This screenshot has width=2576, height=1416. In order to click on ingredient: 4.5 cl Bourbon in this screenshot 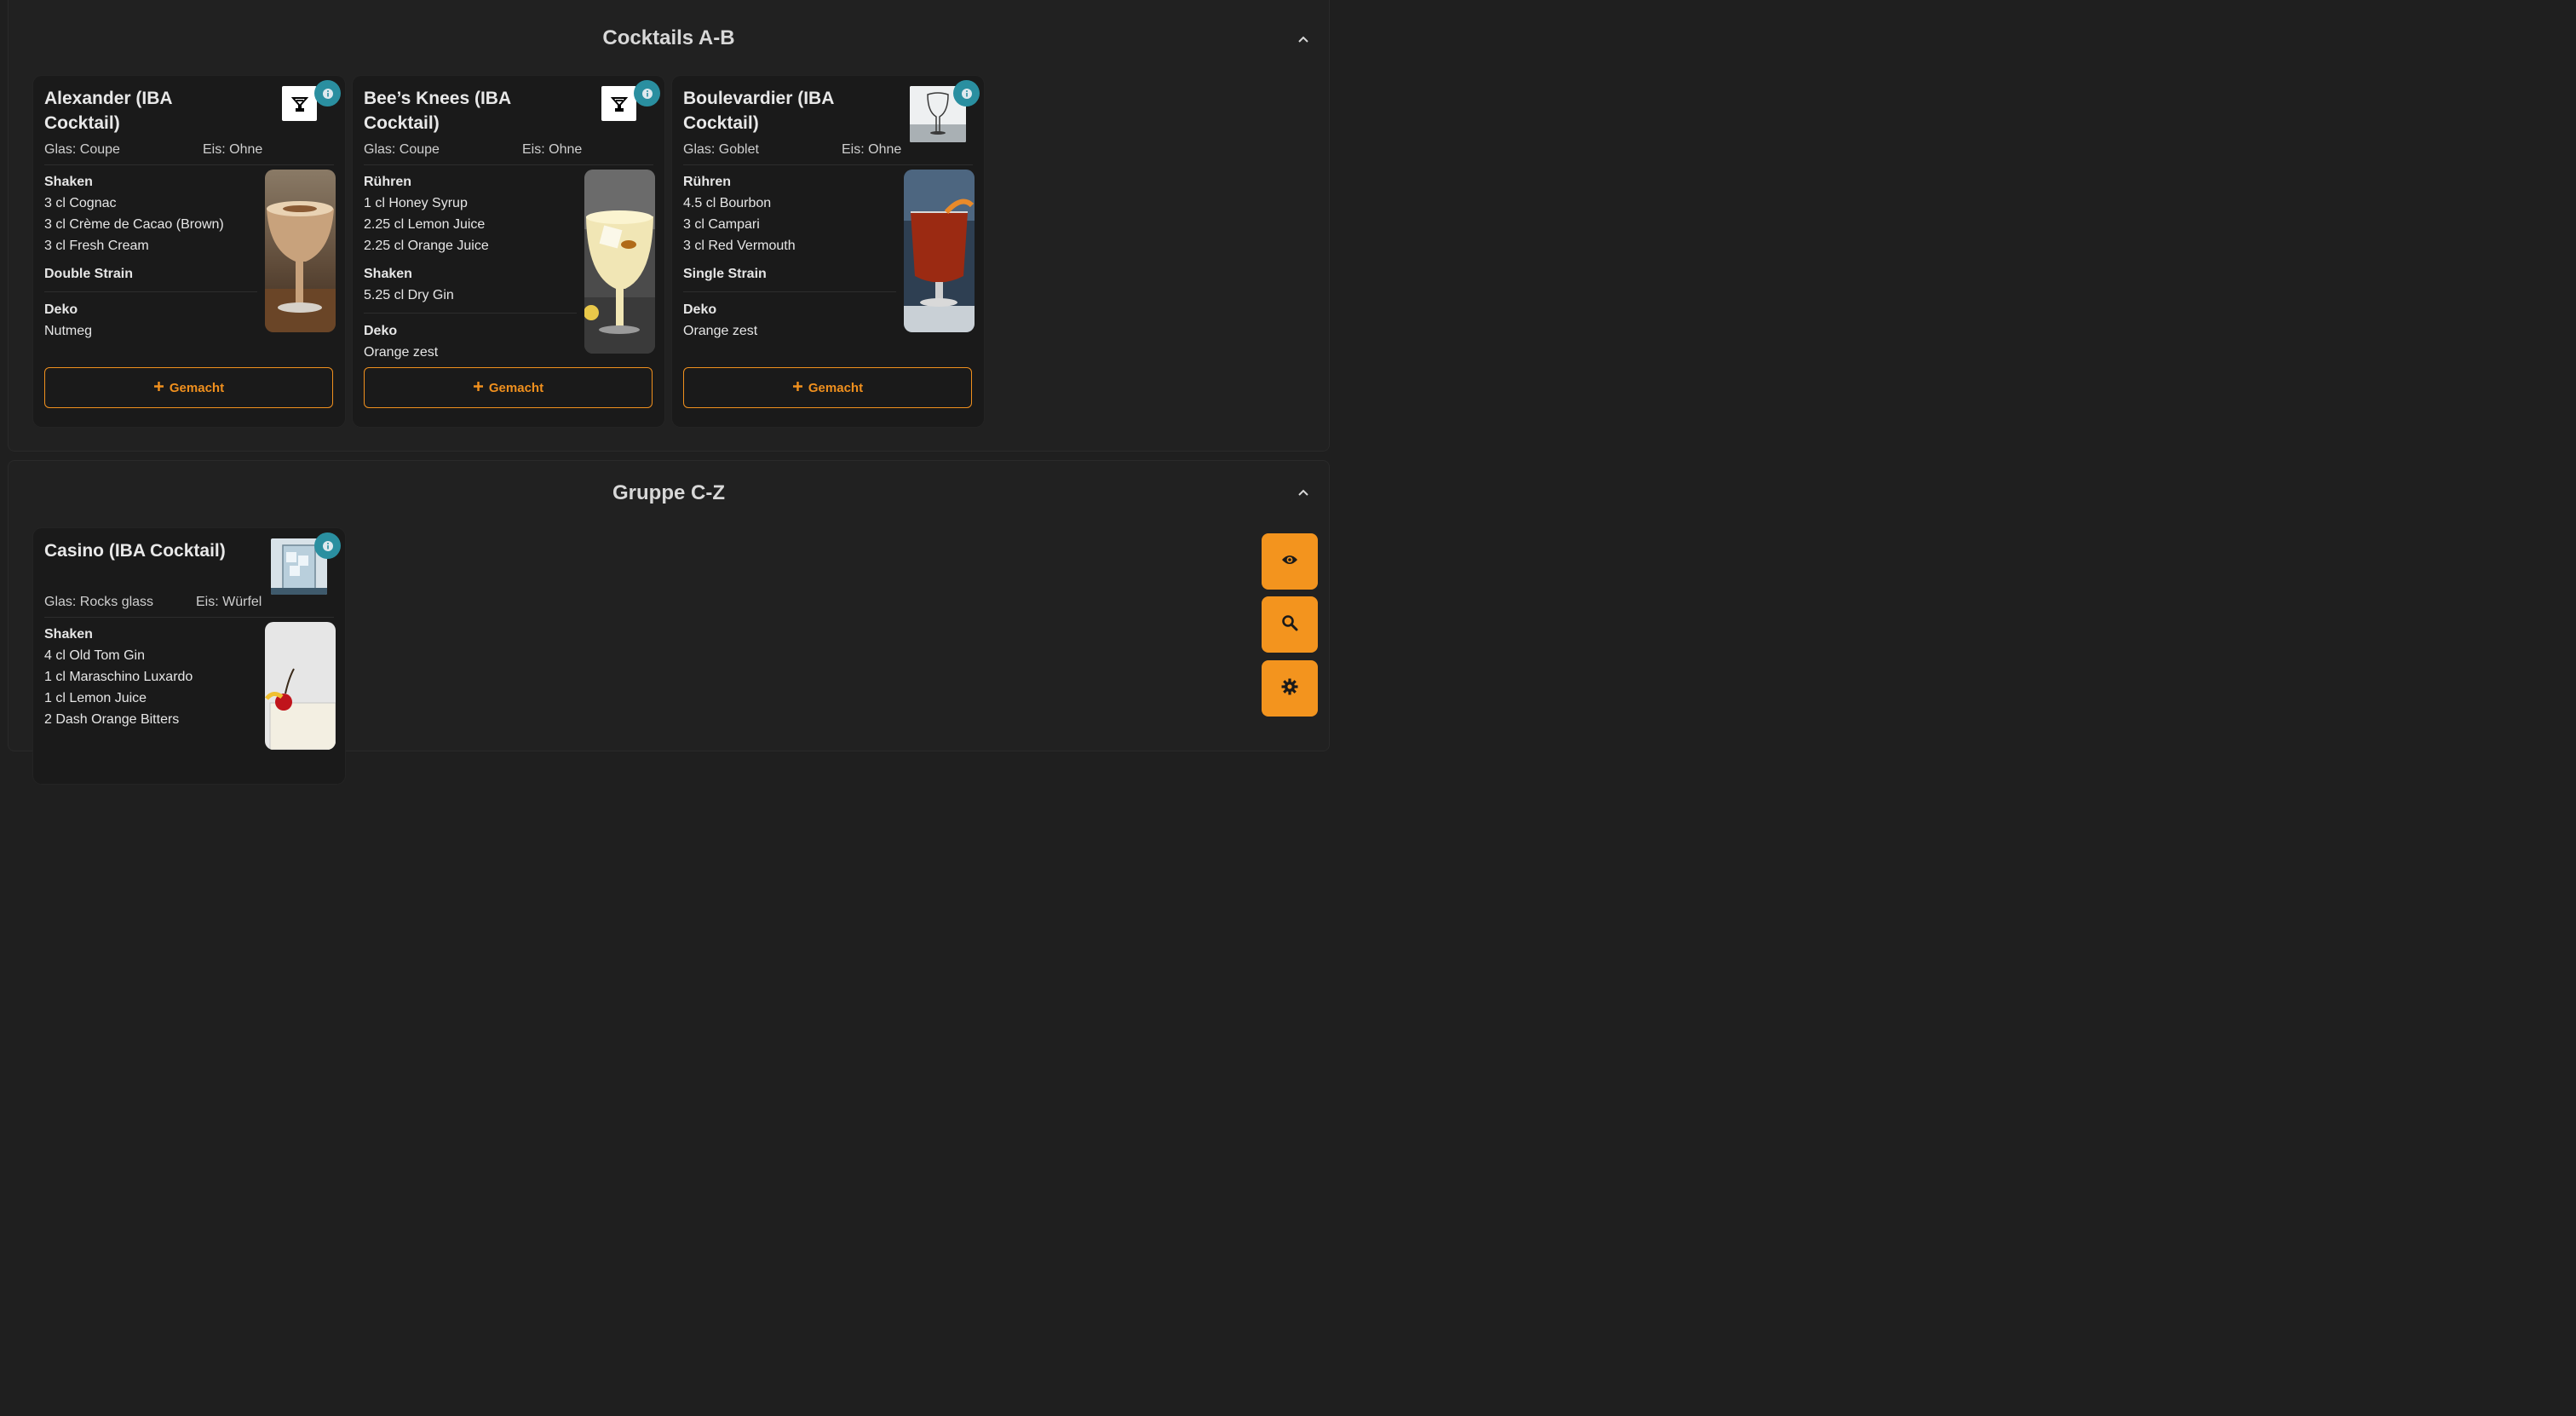, I will do `click(728, 203)`.